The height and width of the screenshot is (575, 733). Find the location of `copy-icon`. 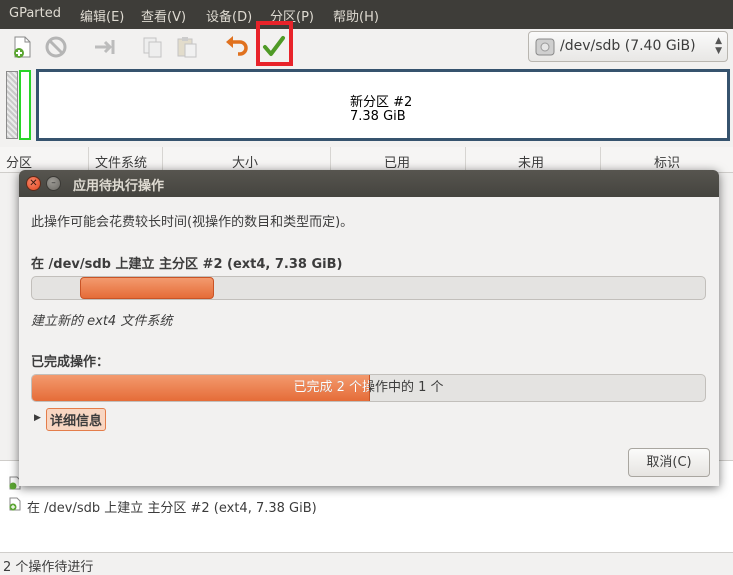

copy-icon is located at coordinates (153, 47).